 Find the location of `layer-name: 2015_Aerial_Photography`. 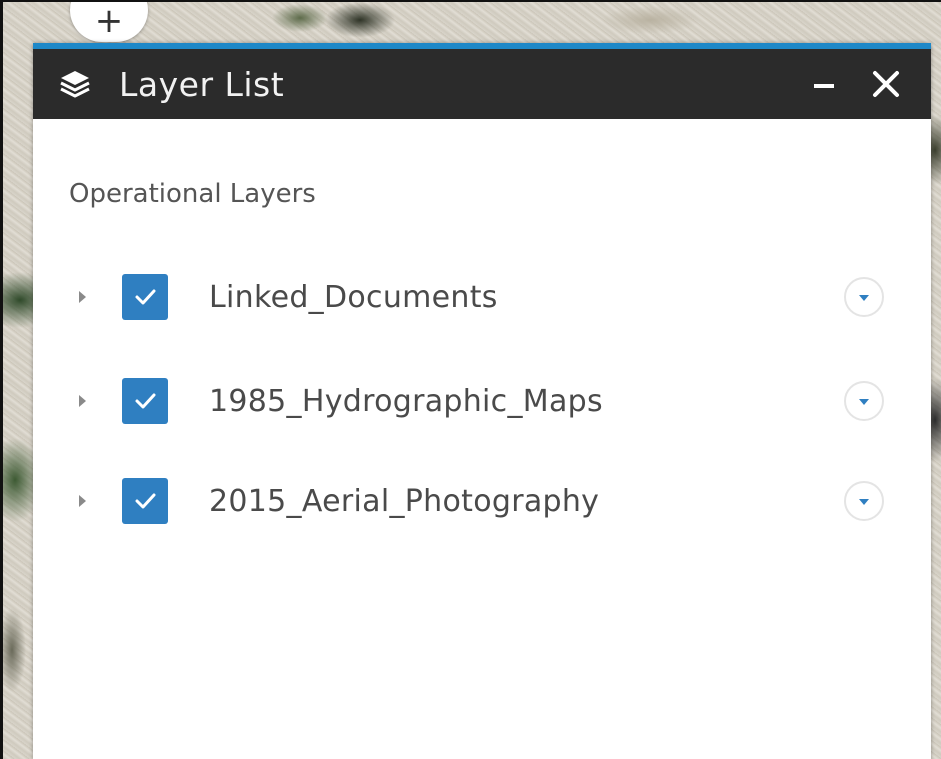

layer-name: 2015_Aerial_Photography is located at coordinates (404, 501).